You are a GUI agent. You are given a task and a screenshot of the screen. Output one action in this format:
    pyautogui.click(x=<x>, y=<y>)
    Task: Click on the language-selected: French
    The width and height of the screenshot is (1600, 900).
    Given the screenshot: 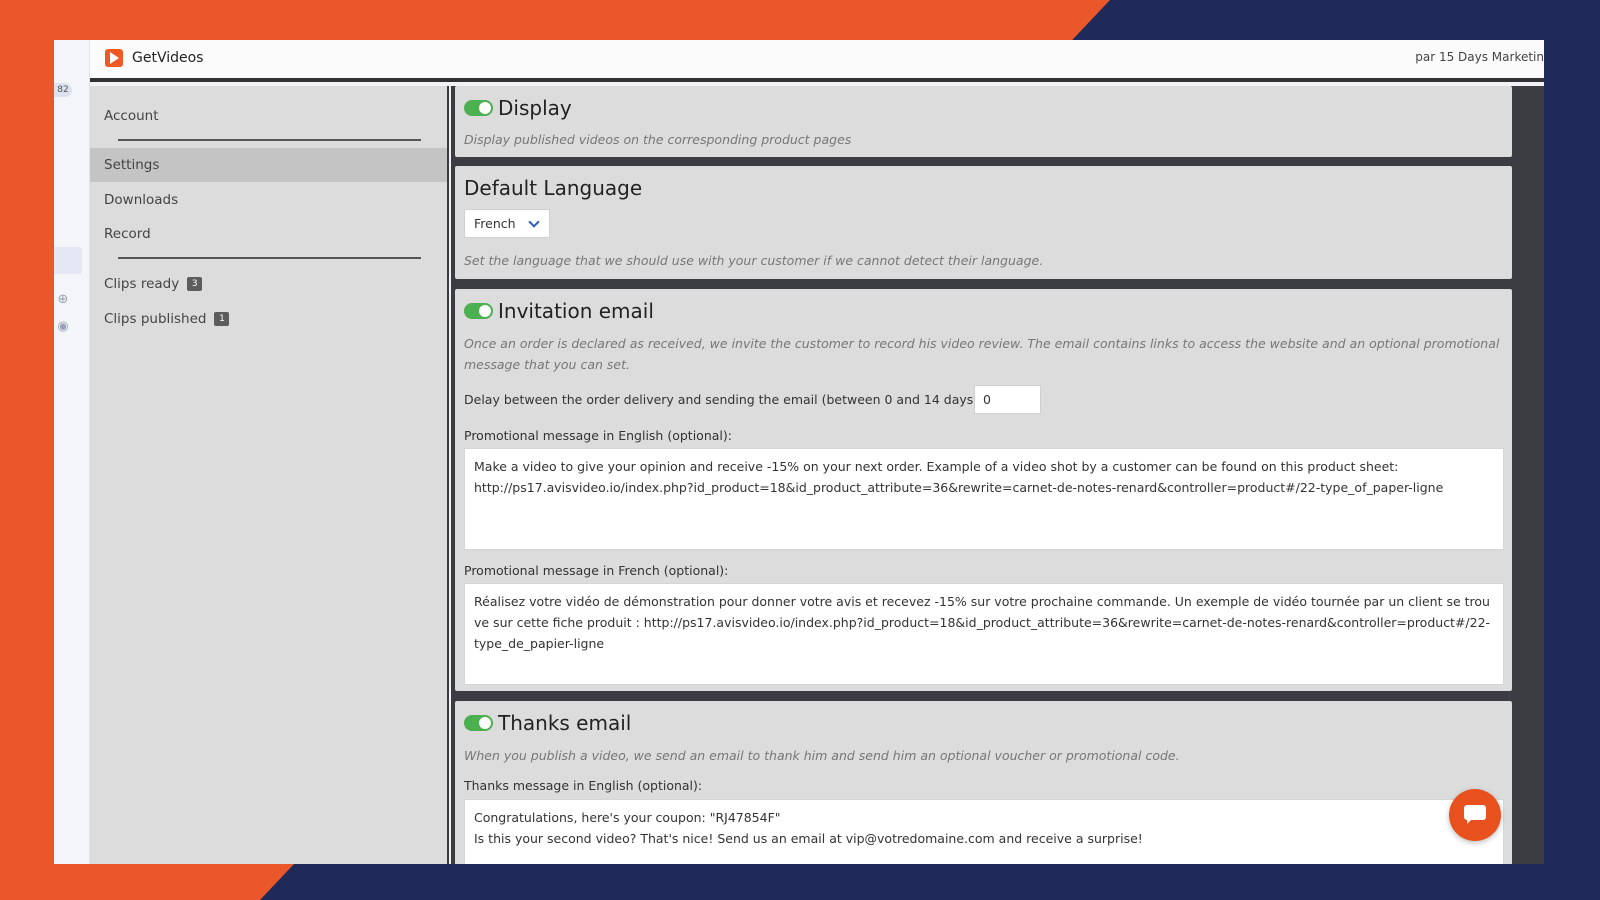 What is the action you would take?
    pyautogui.click(x=495, y=223)
    